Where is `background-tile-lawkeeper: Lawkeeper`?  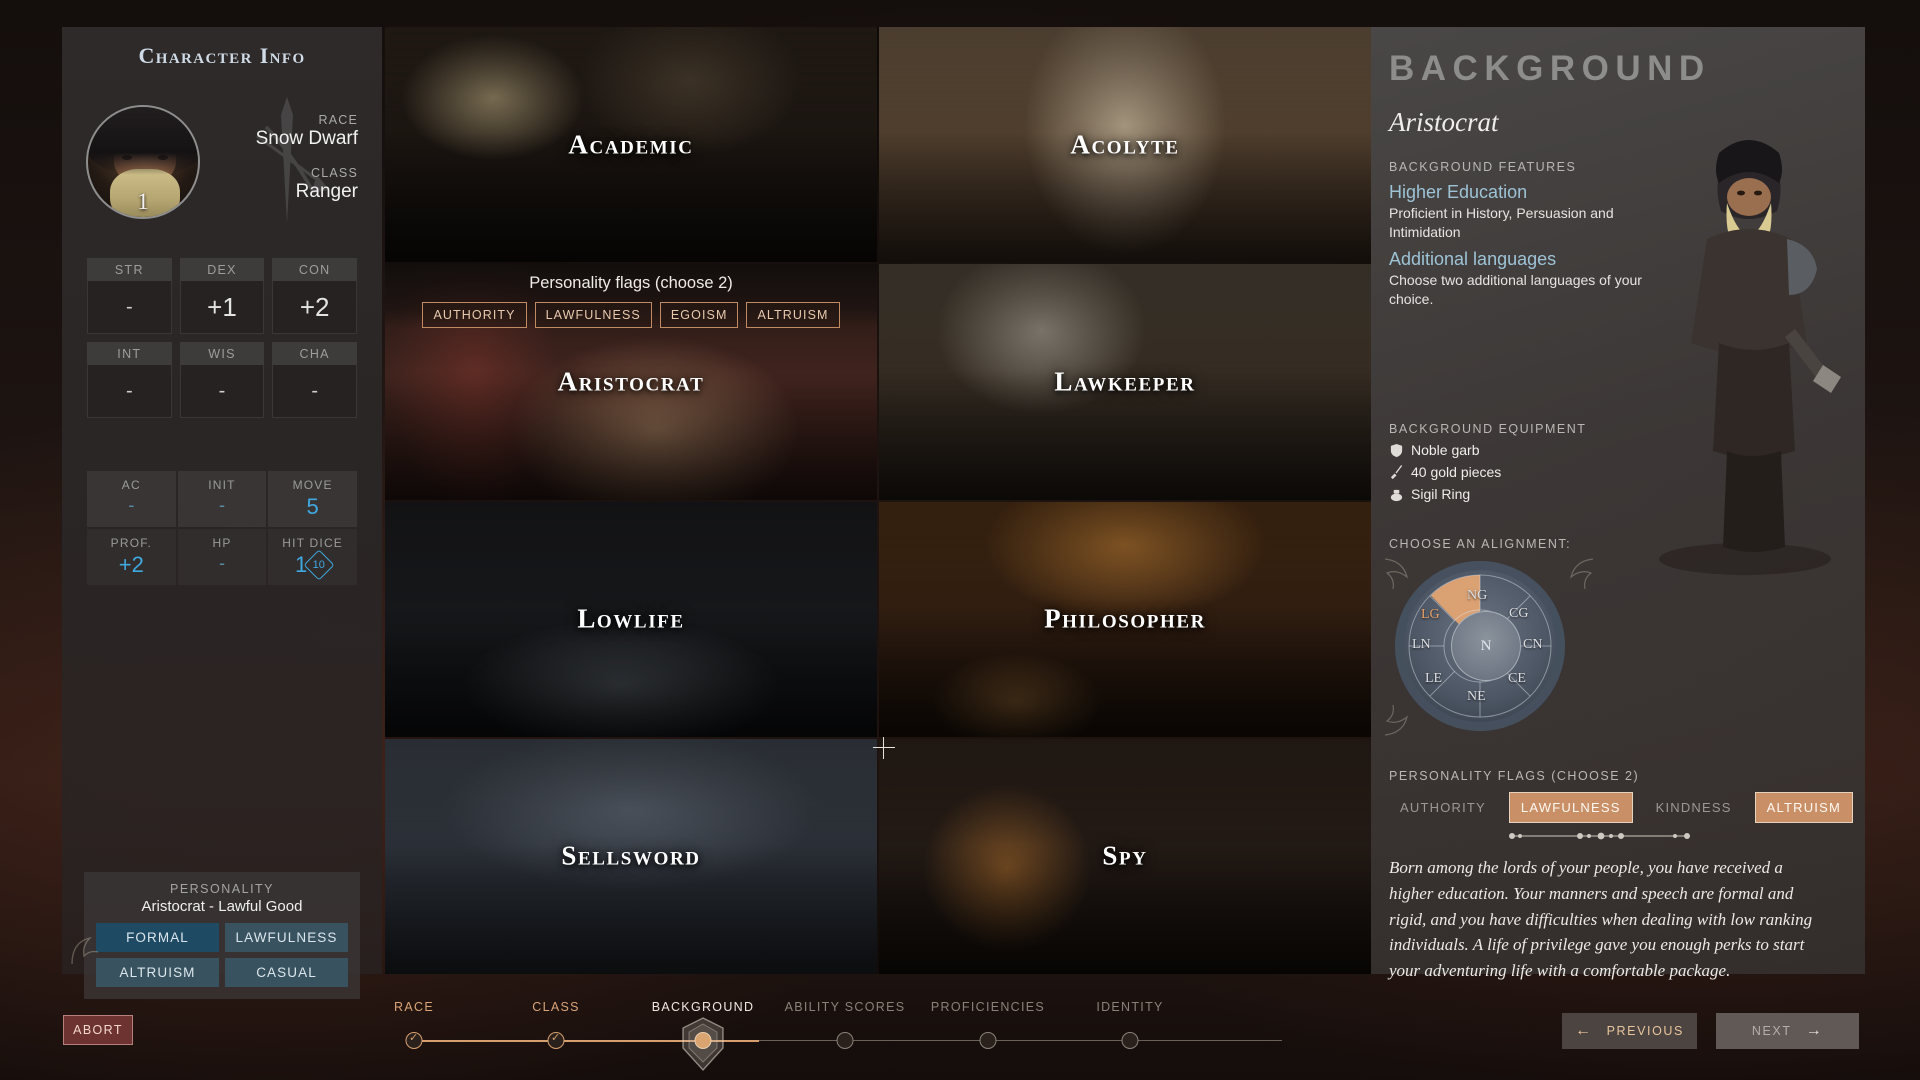 background-tile-lawkeeper: Lawkeeper is located at coordinates (1125, 382).